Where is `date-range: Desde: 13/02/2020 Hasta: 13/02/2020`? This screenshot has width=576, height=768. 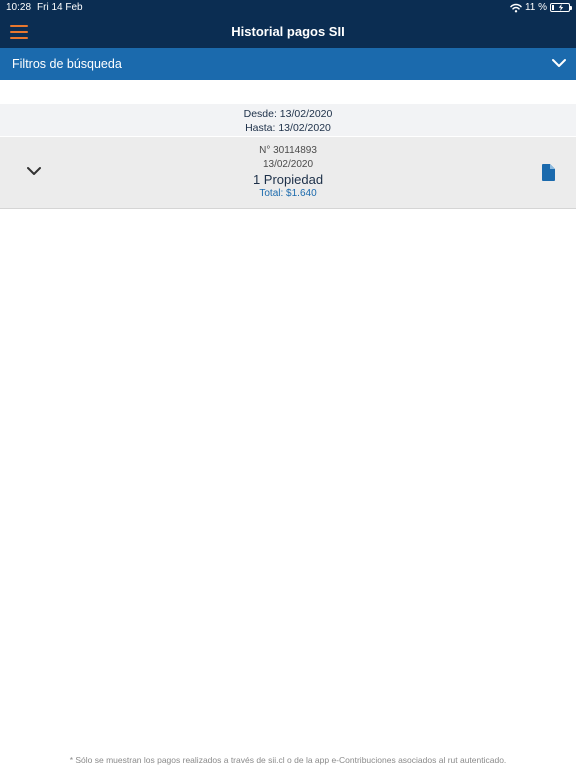
date-range: Desde: 13/02/2020 Hasta: 13/02/2020 is located at coordinates (288, 120).